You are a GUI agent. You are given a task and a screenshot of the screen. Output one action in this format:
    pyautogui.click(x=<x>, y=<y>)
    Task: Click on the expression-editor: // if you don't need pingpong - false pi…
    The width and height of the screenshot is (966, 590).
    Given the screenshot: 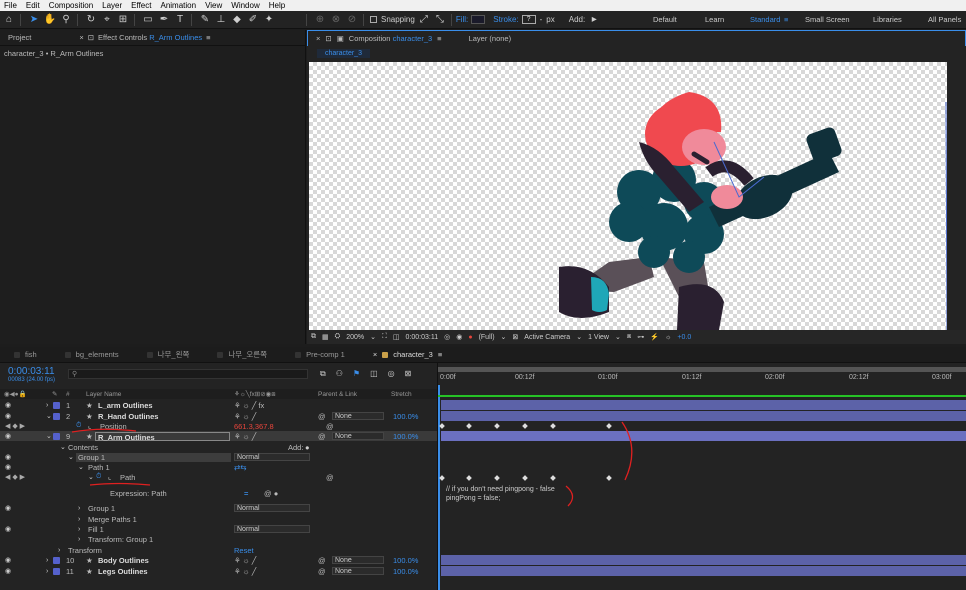 What is the action you would take?
    pyautogui.click(x=500, y=494)
    